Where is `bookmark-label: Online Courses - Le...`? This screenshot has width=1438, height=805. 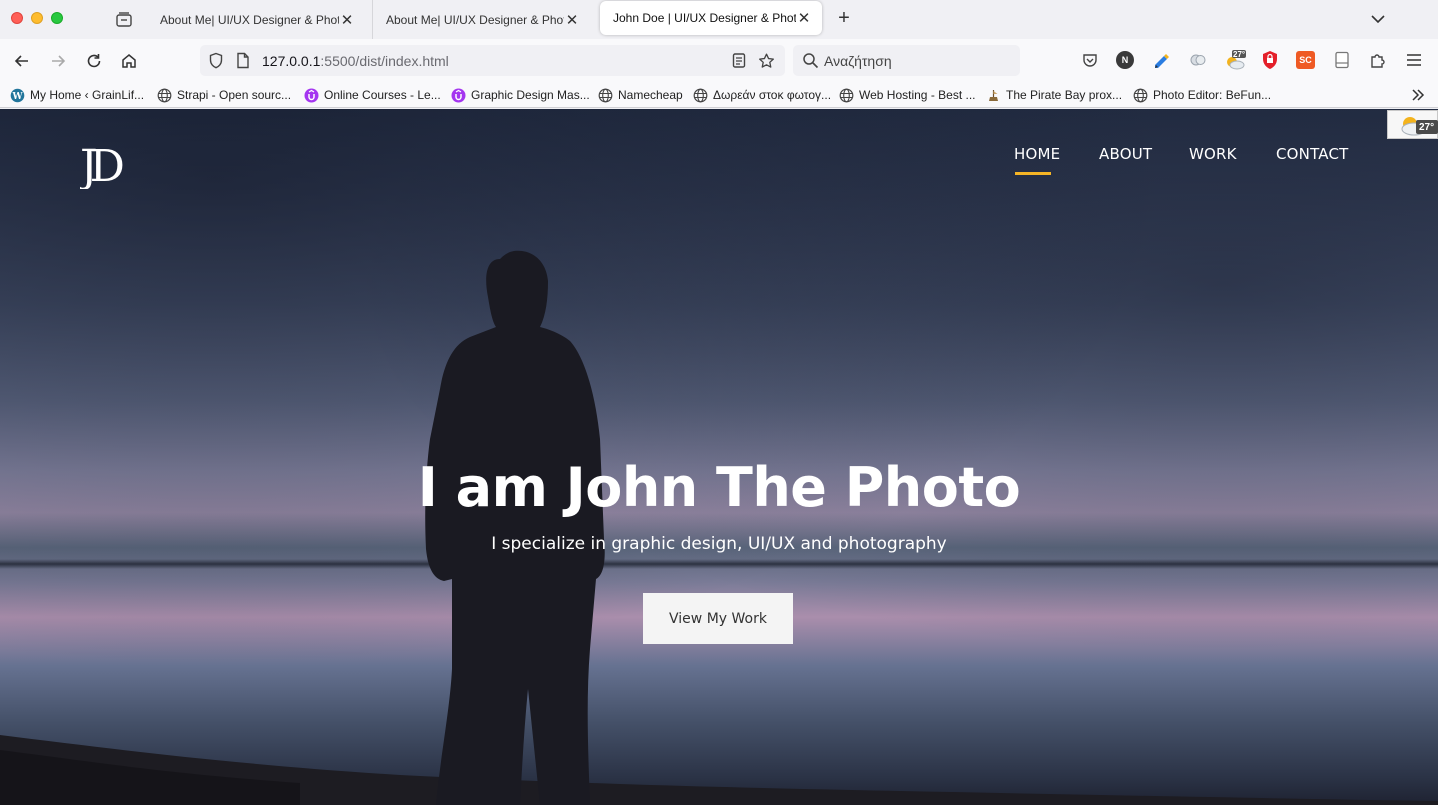 bookmark-label: Online Courses - Le... is located at coordinates (382, 95).